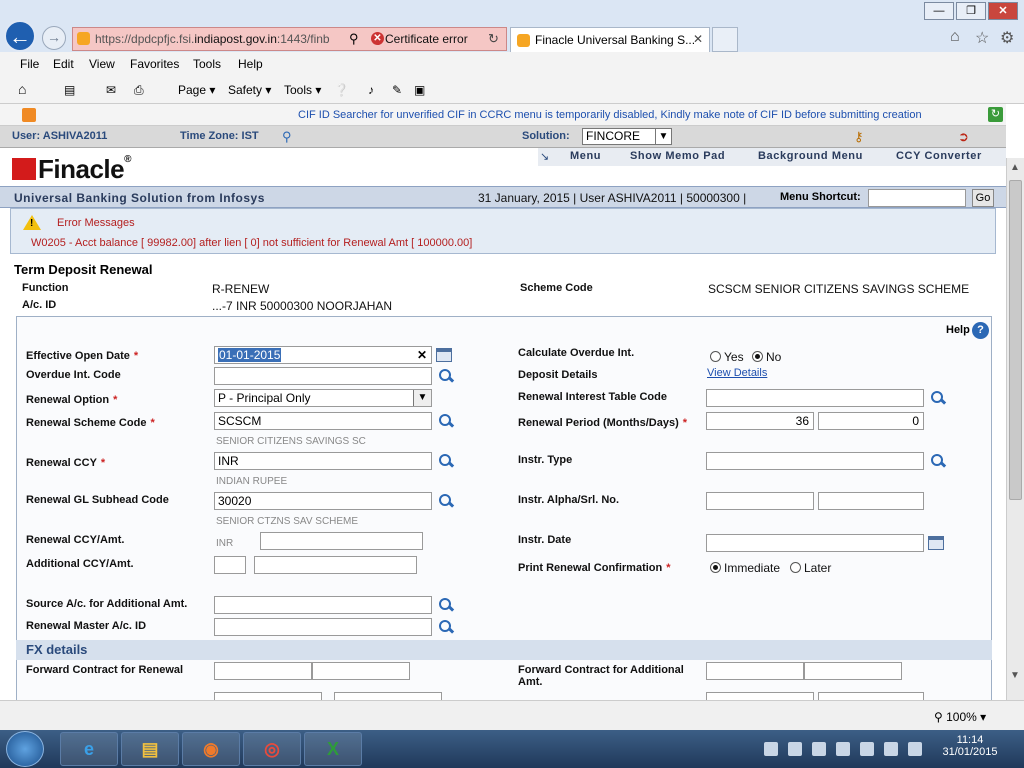 This screenshot has width=1024, height=768. What do you see at coordinates (795, 749) in the screenshot?
I see `tray-app-icon` at bounding box center [795, 749].